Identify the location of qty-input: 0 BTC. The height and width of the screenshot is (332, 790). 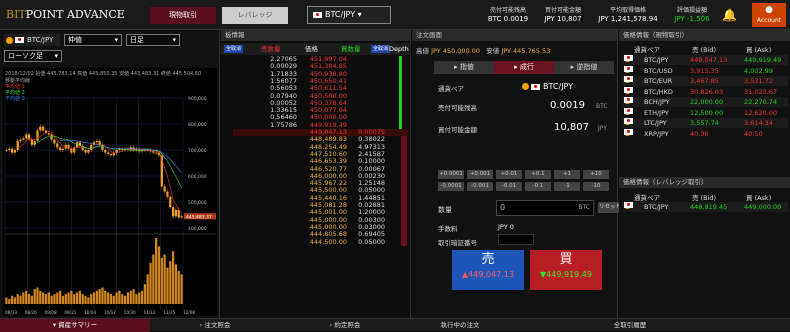
(545, 208).